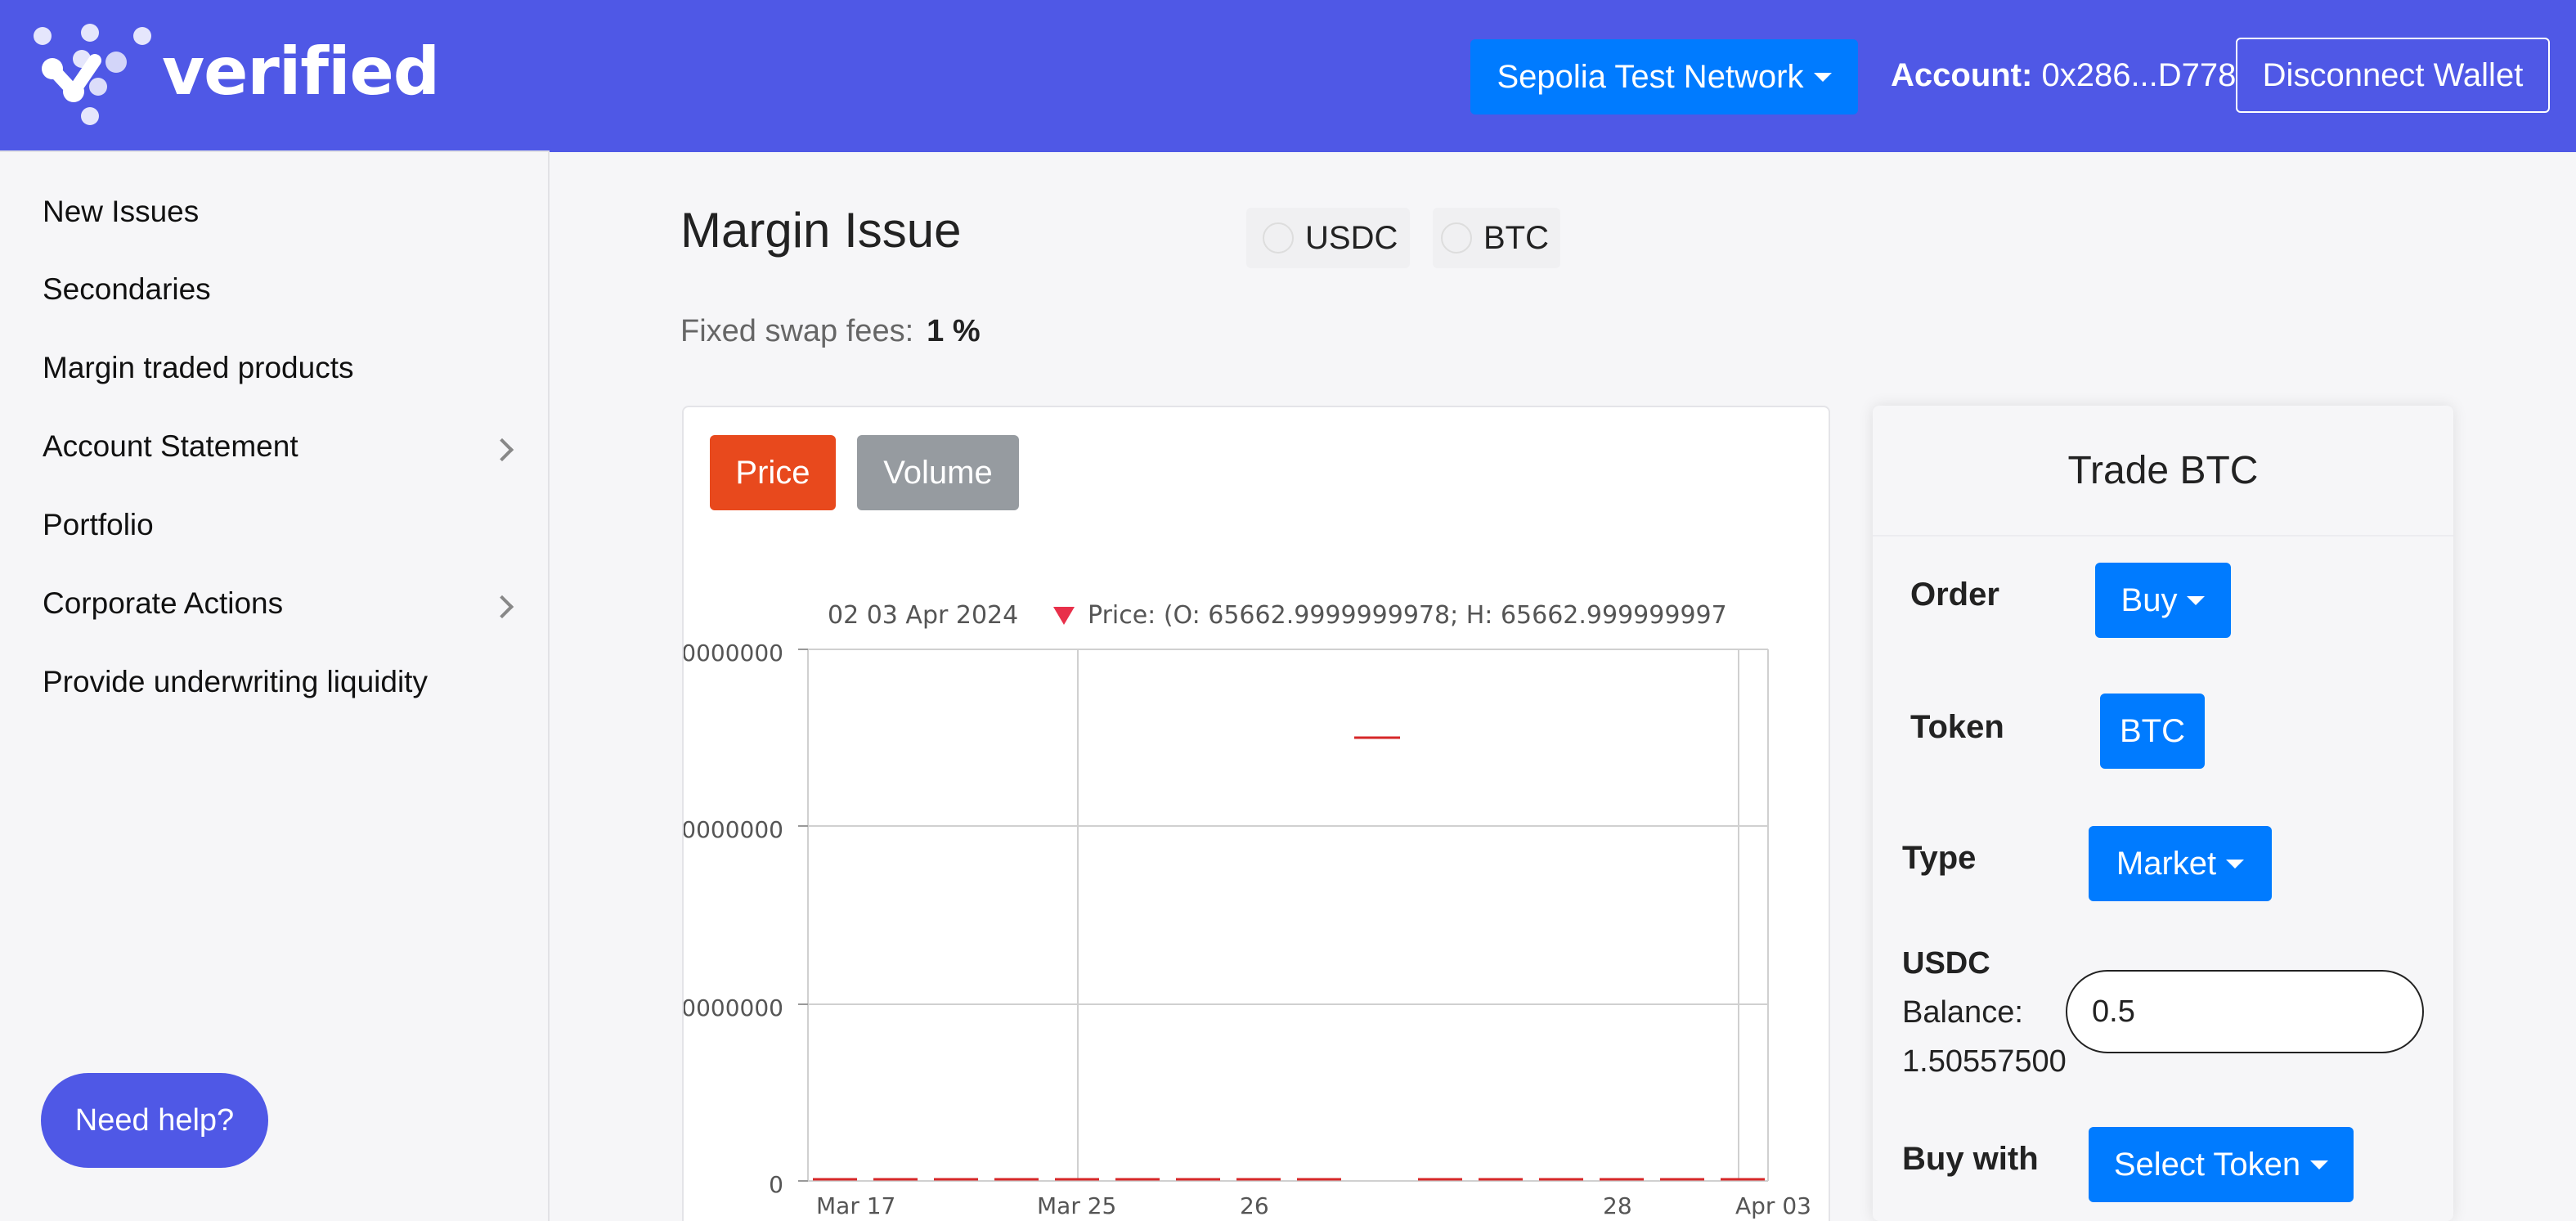 Image resolution: width=2576 pixels, height=1221 pixels. Describe the element at coordinates (1516, 237) in the screenshot. I see `token-chip-label: BTC` at that location.